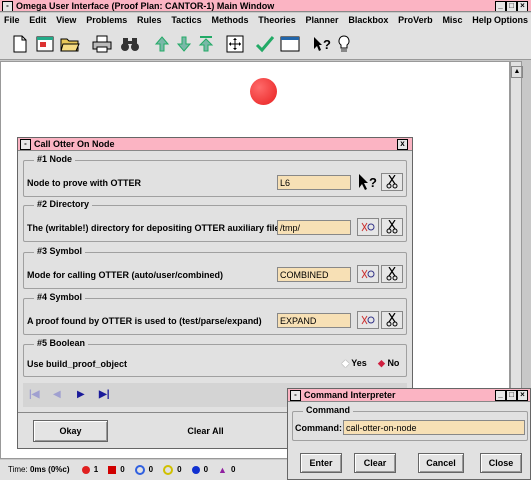 The width and height of the screenshot is (531, 480). I want to click on menu-file: File, so click(12, 20).